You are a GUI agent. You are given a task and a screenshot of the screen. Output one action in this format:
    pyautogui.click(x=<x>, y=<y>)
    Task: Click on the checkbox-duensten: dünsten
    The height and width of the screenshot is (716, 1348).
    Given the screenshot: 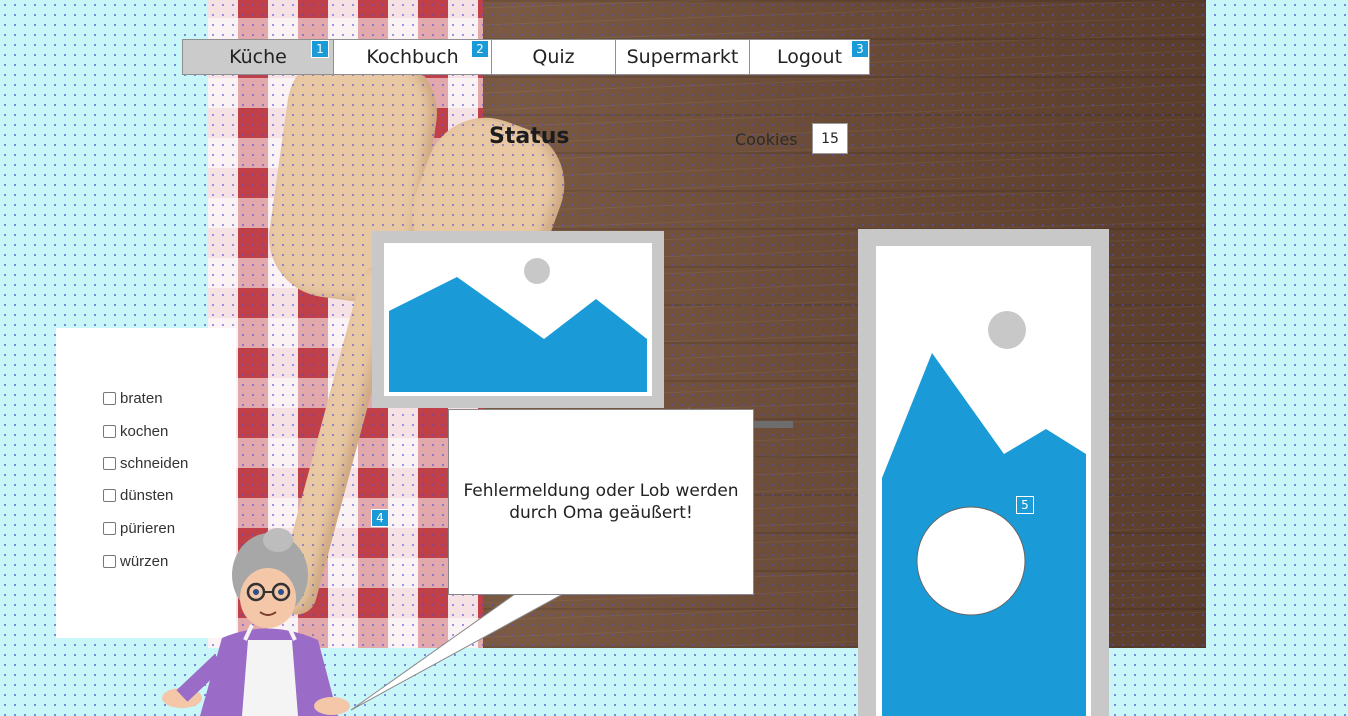 What is the action you would take?
    pyautogui.click(x=138, y=495)
    